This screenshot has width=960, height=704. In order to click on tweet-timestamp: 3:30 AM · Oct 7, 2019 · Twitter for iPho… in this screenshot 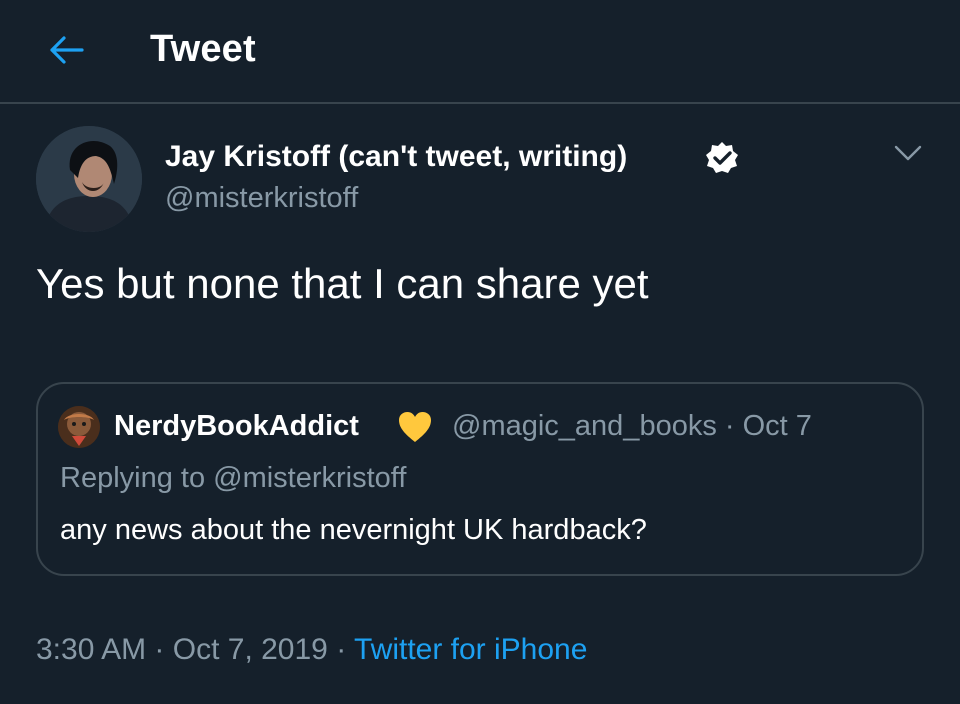, I will do `click(311, 650)`.